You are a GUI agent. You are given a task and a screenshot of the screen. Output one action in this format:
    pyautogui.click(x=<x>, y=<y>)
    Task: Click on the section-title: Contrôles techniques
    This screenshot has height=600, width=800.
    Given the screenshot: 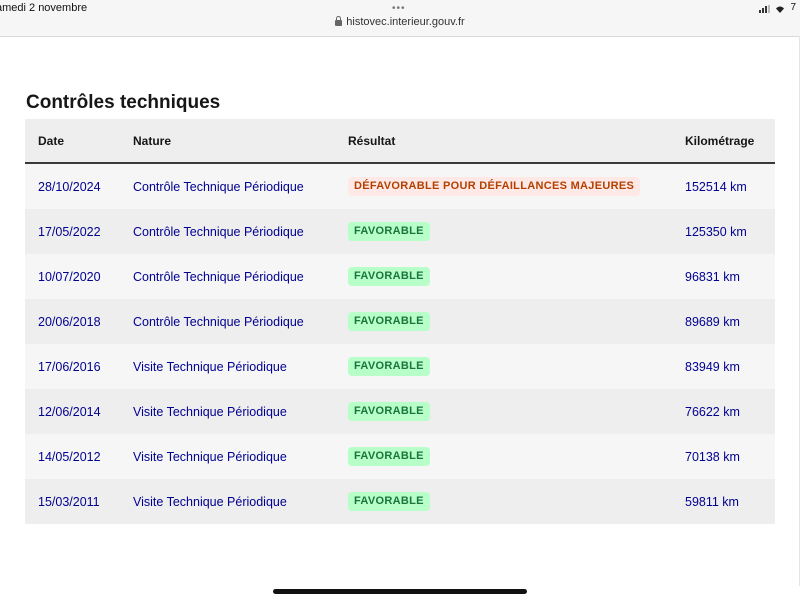 What is the action you would take?
    pyautogui.click(x=123, y=102)
    